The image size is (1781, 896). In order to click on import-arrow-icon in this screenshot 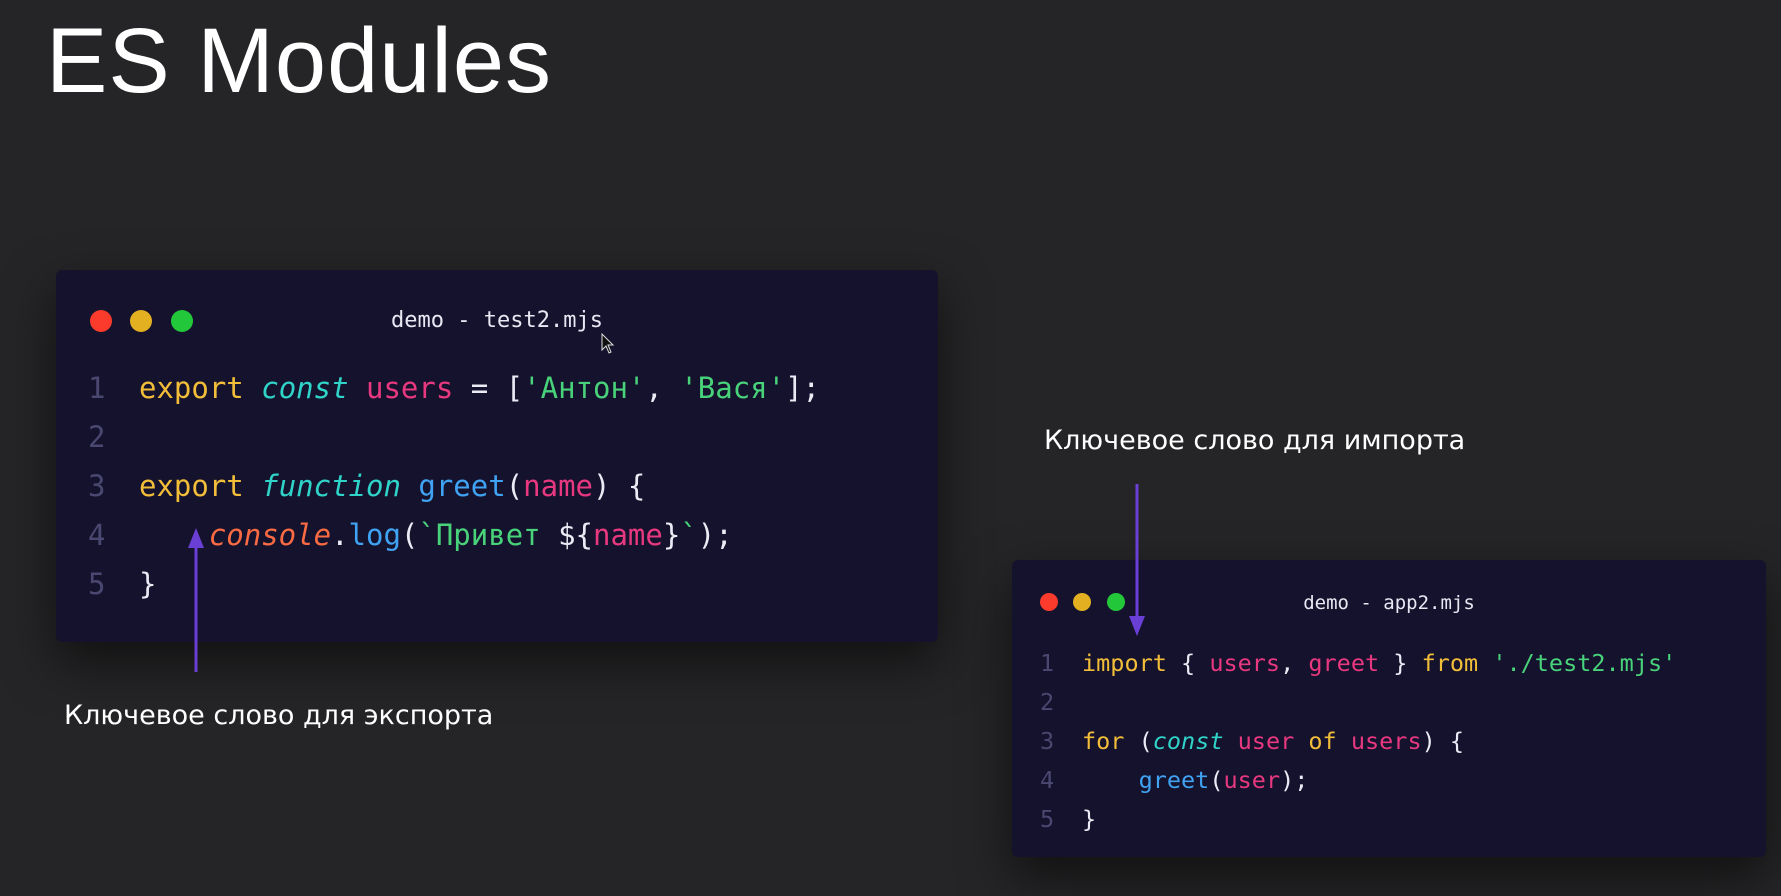, I will do `click(1137, 560)`.